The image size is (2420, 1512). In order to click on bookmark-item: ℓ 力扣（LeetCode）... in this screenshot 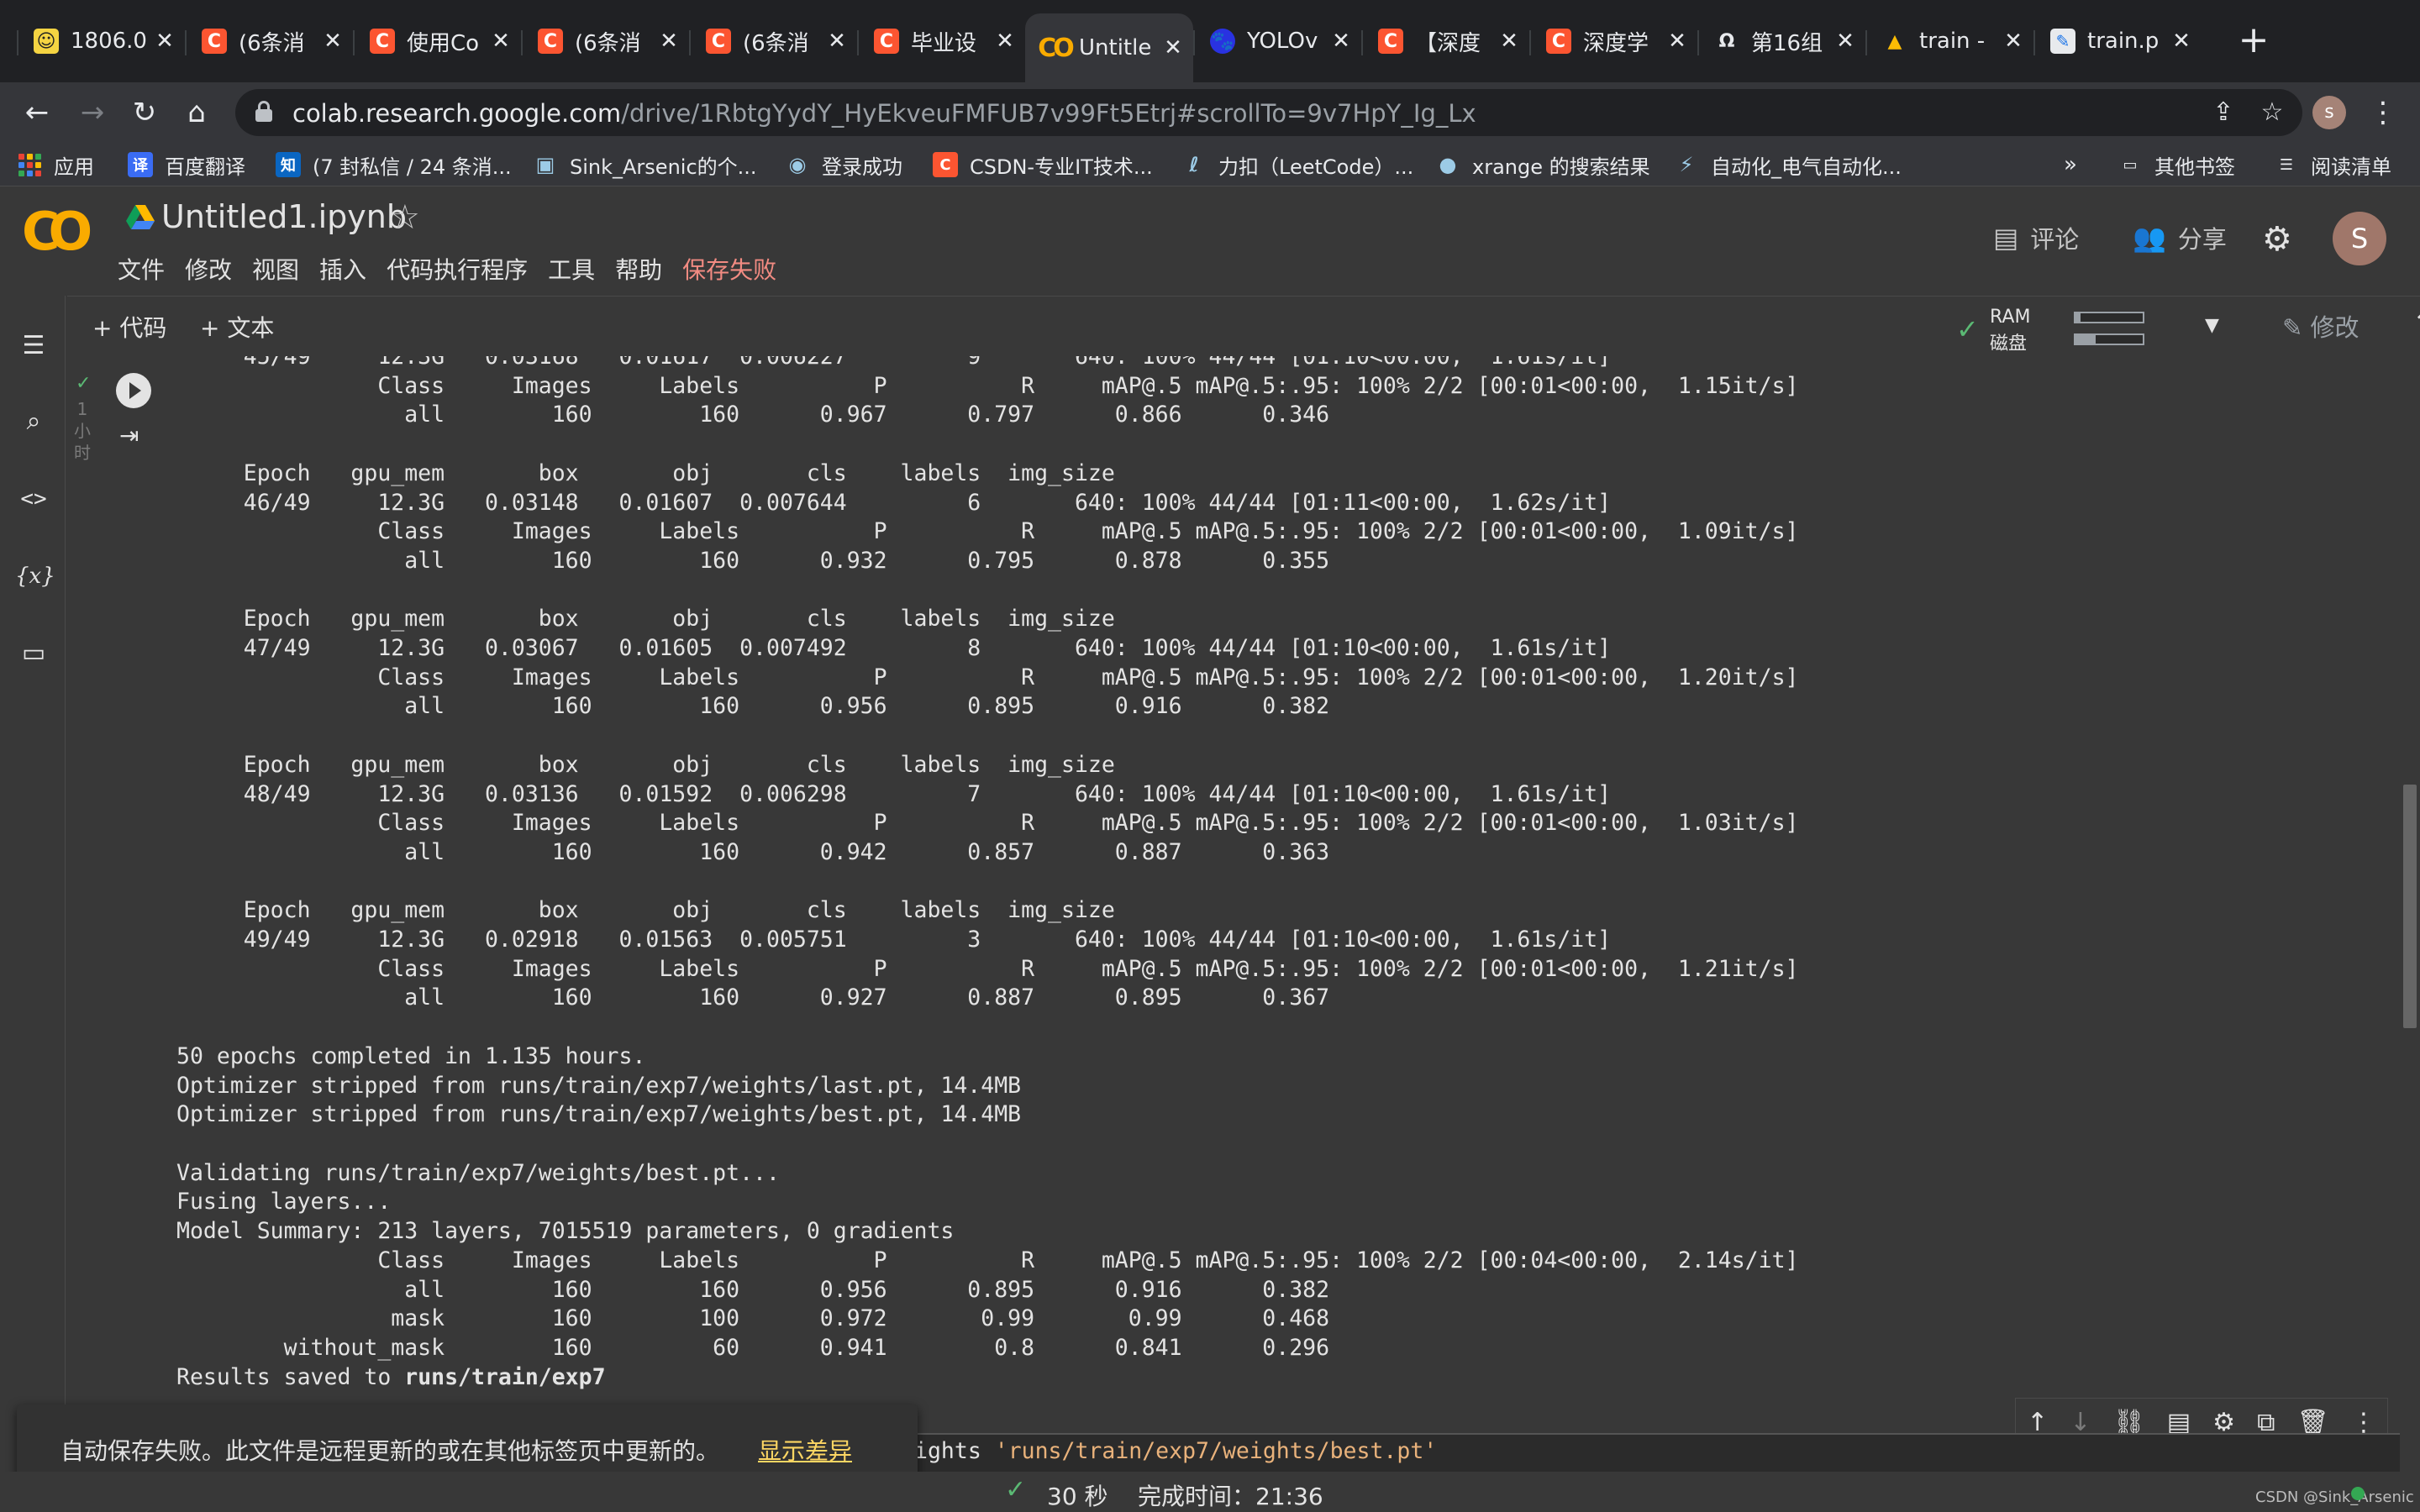, I will do `click(1297, 165)`.